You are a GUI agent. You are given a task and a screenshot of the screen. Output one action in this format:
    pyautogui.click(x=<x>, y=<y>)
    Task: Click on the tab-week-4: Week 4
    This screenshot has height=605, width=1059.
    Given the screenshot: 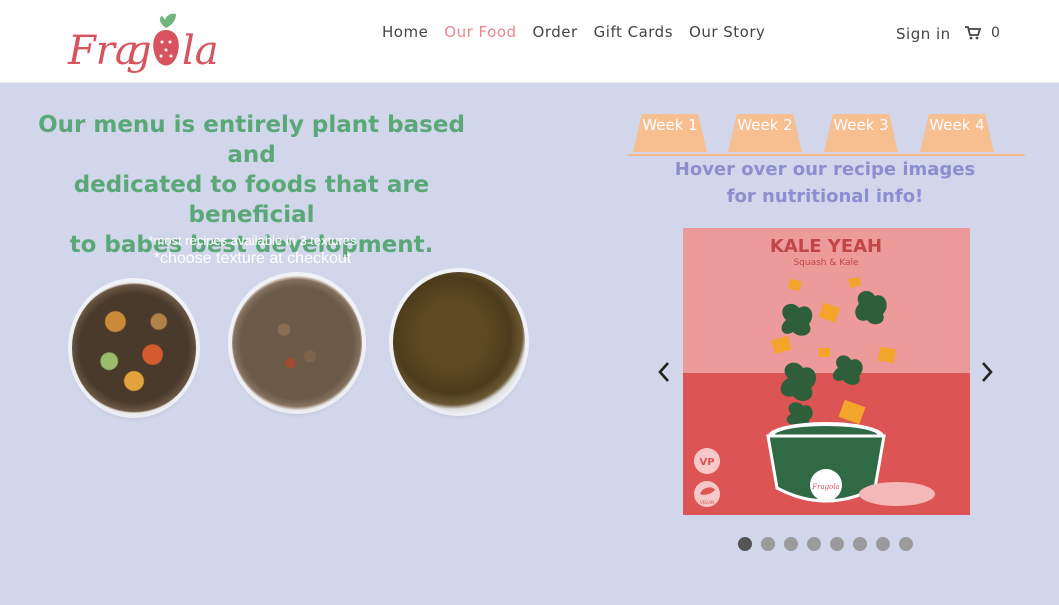 What is the action you would take?
    pyautogui.click(x=957, y=133)
    